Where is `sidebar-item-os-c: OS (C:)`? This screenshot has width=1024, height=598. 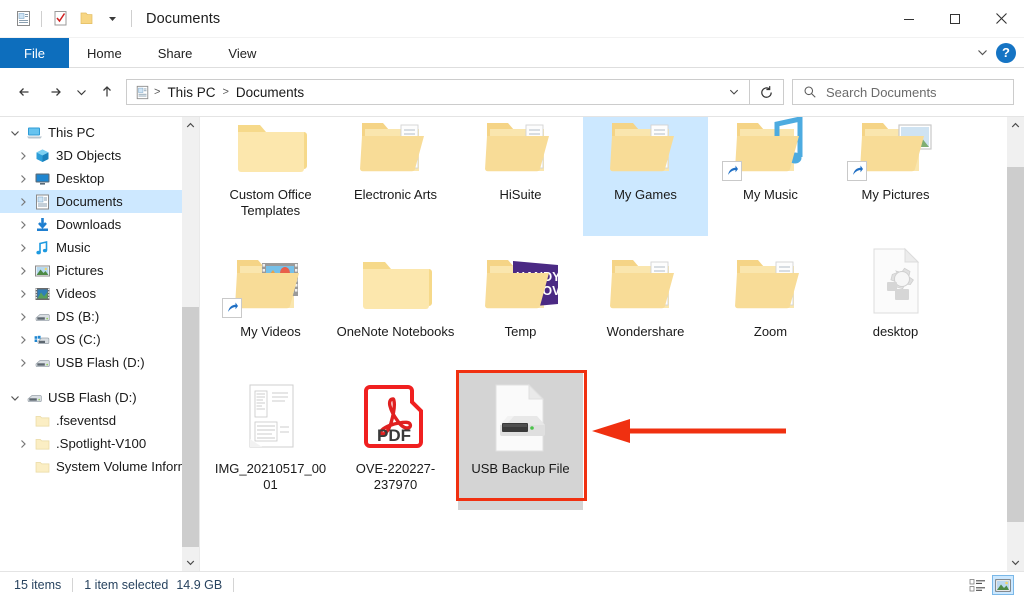 sidebar-item-os-c: OS (C:) is located at coordinates (99, 339).